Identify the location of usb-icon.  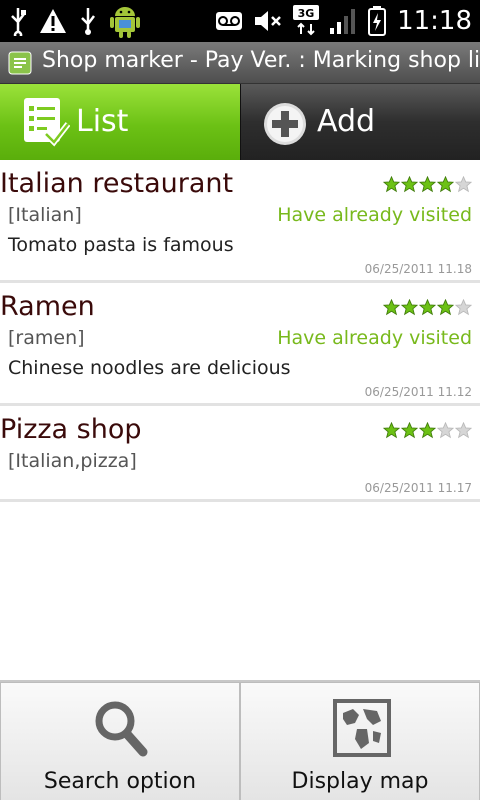
(18, 22).